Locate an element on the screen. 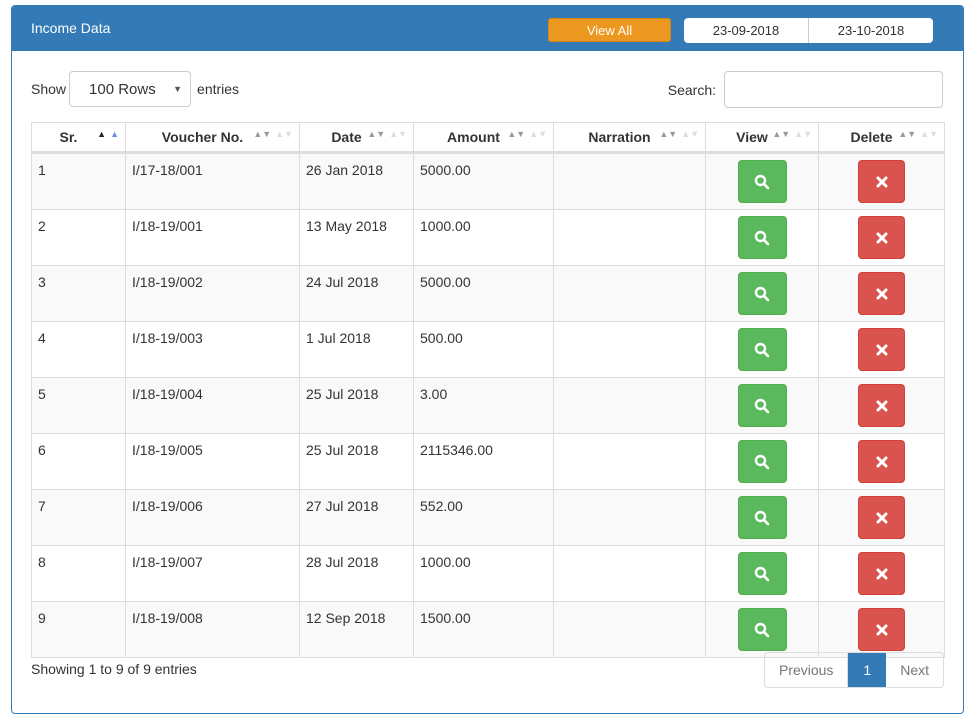 This screenshot has width=972, height=719. date-from-field: 23-09-2018 is located at coordinates (746, 30).